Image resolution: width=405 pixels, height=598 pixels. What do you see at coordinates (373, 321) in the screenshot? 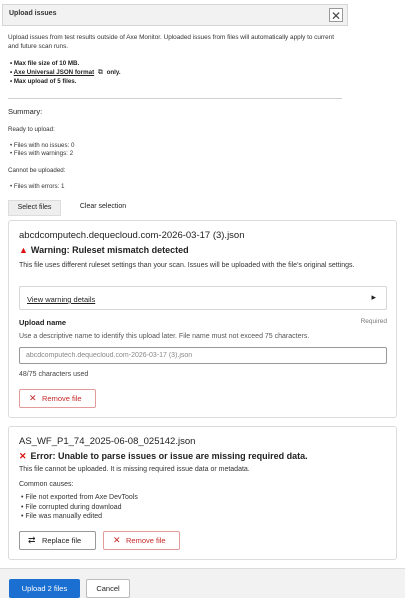
I see `required-indicator: Required` at bounding box center [373, 321].